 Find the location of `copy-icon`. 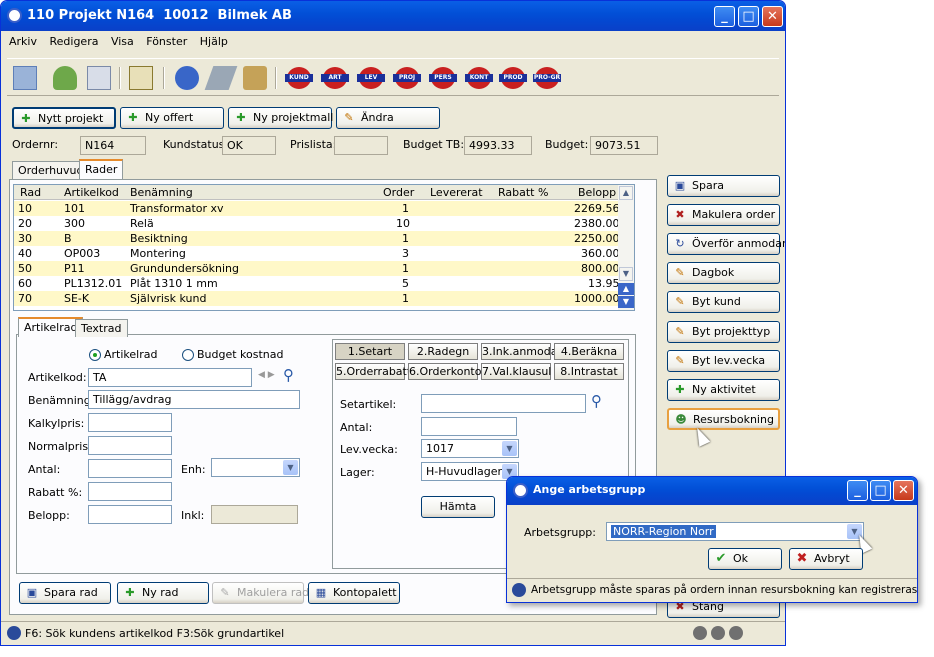

copy-icon is located at coordinates (25, 78).